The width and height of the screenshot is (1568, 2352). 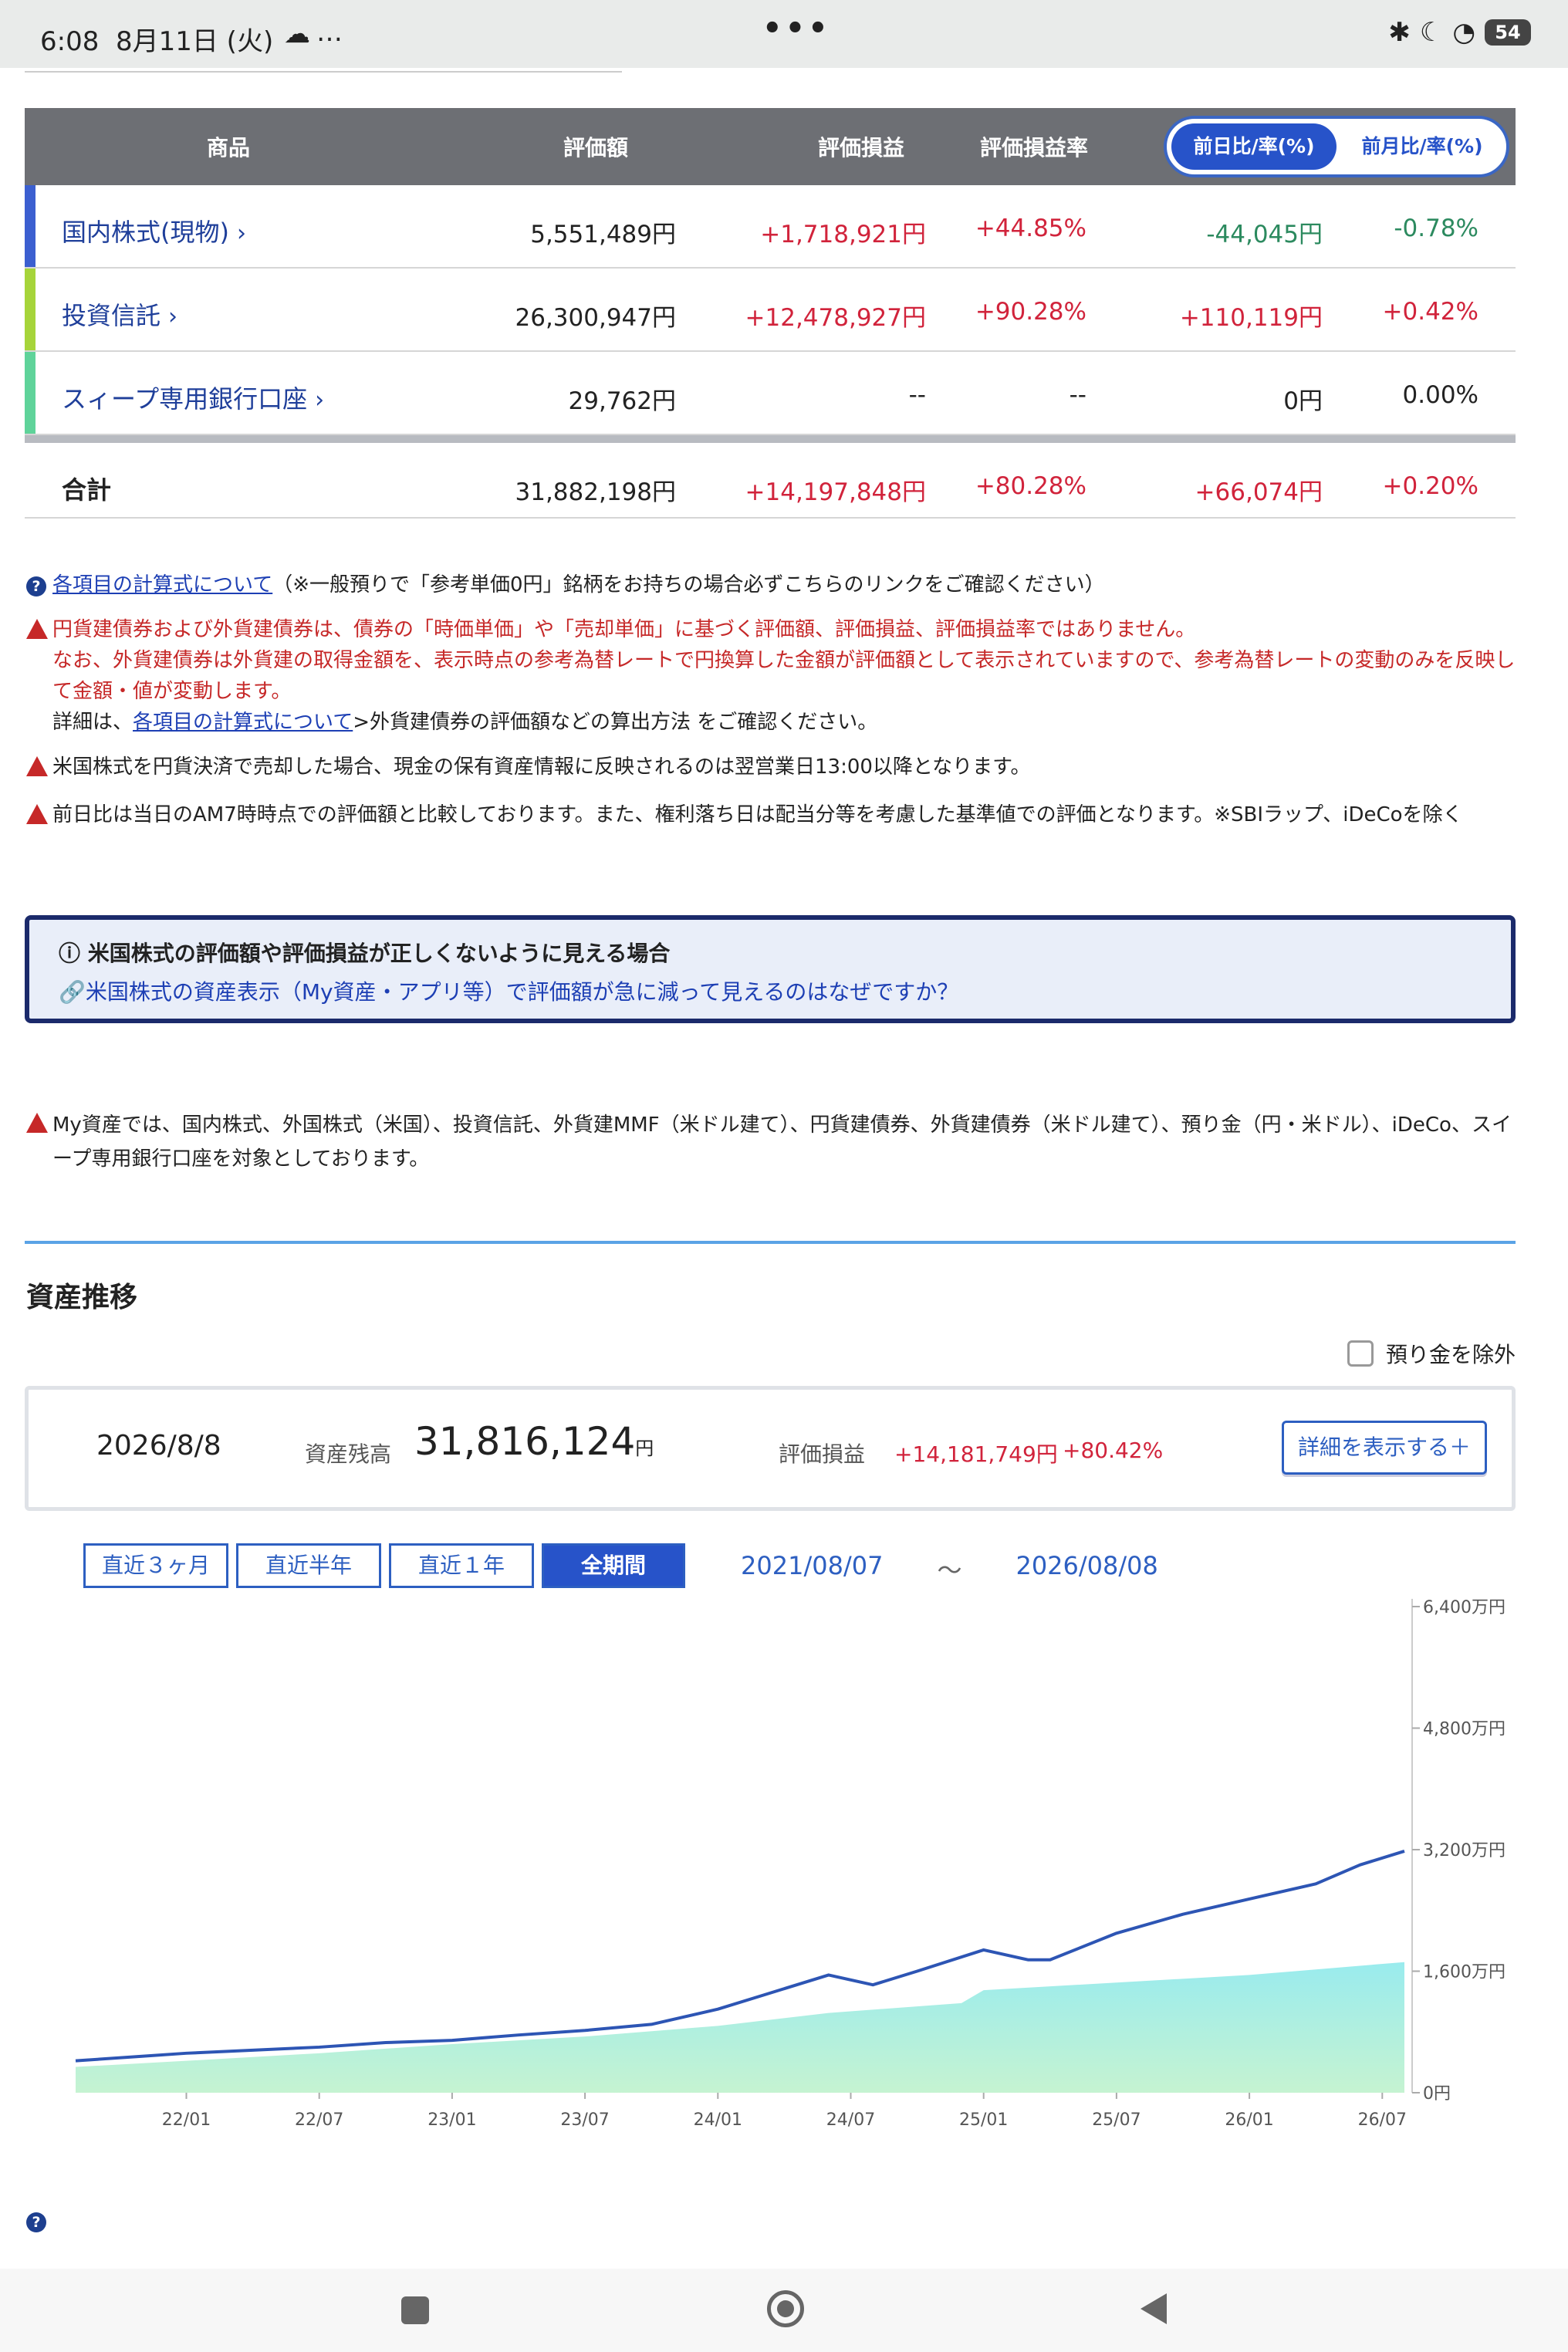 I want to click on balance-label: 資産残高, so click(x=348, y=1454).